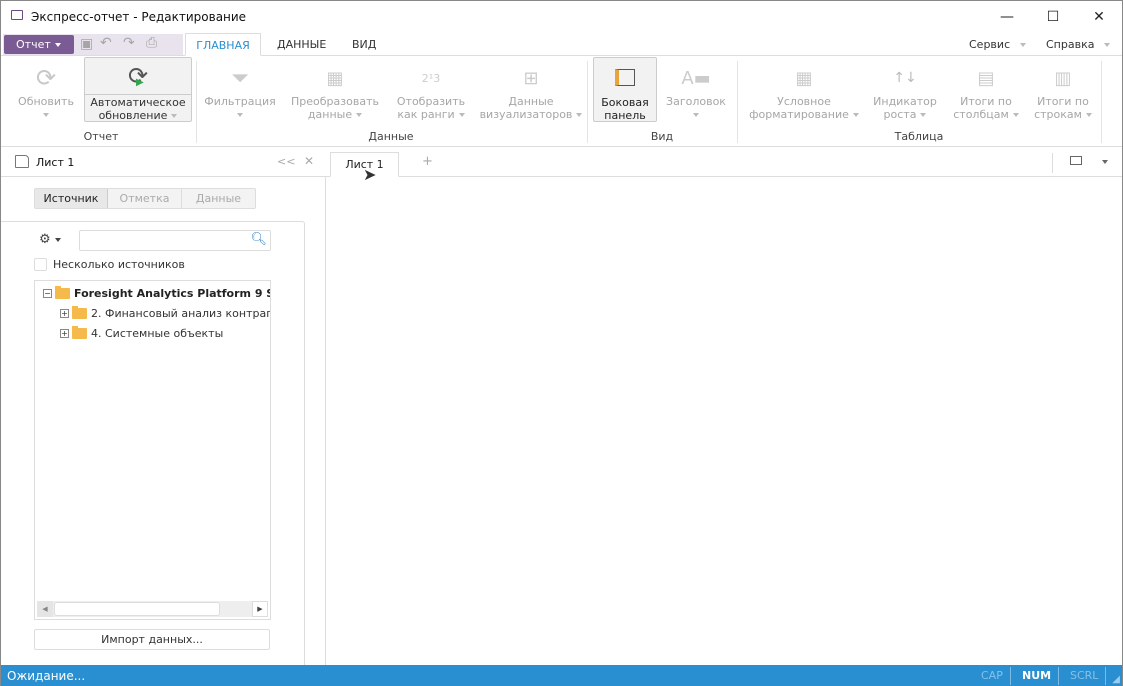 The image size is (1123, 686). What do you see at coordinates (22, 161) in the screenshot?
I see `sheet-icon` at bounding box center [22, 161].